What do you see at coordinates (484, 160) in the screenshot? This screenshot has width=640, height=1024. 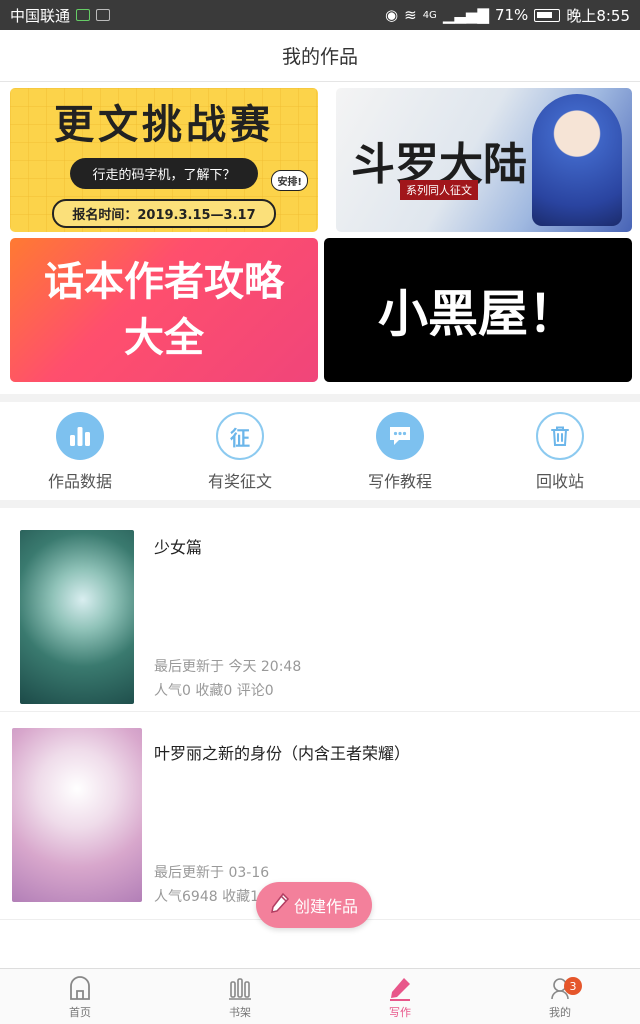 I see `douluo-banner: 斗罗大陆 系列同人征文` at bounding box center [484, 160].